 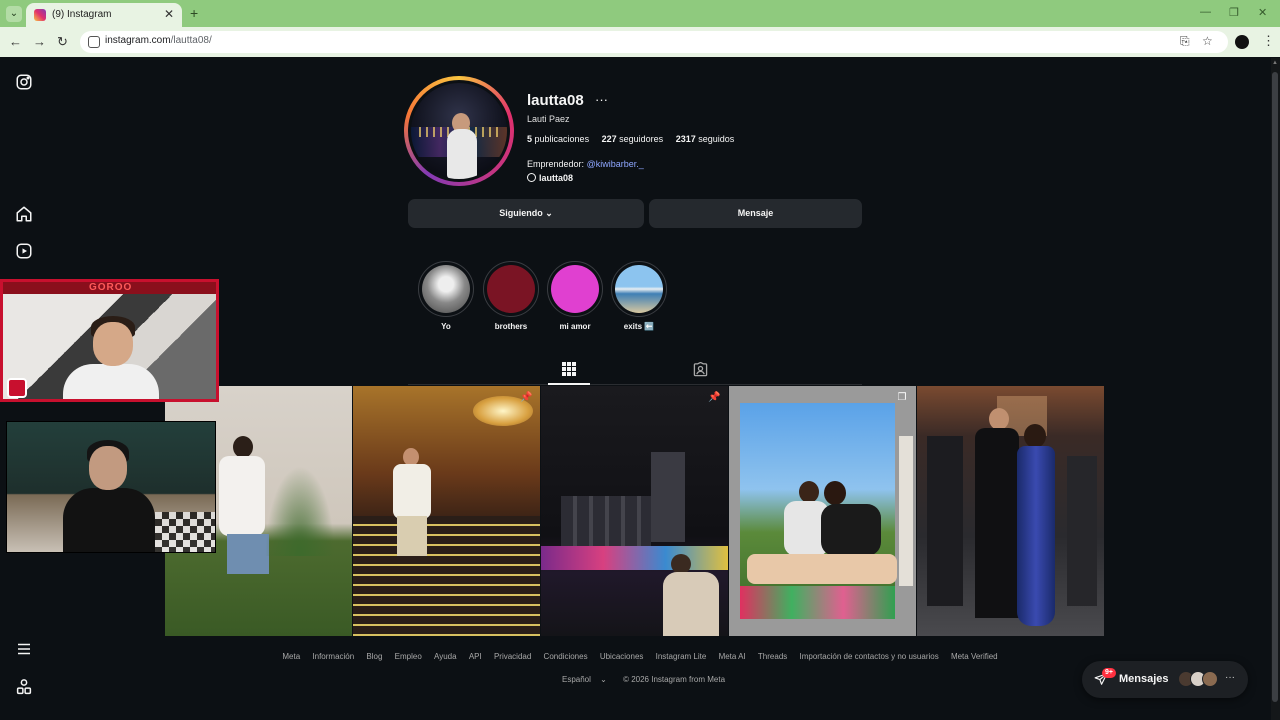 What do you see at coordinates (512, 656) in the screenshot?
I see `footer-link: Privacidad` at bounding box center [512, 656].